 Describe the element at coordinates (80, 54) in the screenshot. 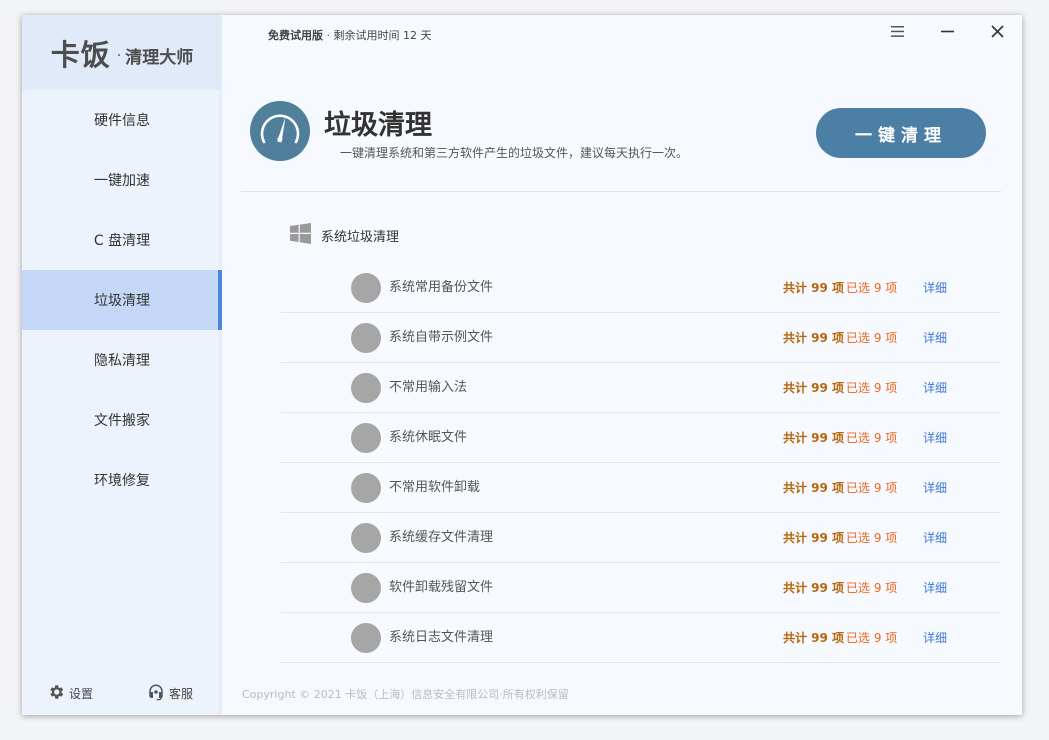

I see `logo-brand: 卡饭` at that location.